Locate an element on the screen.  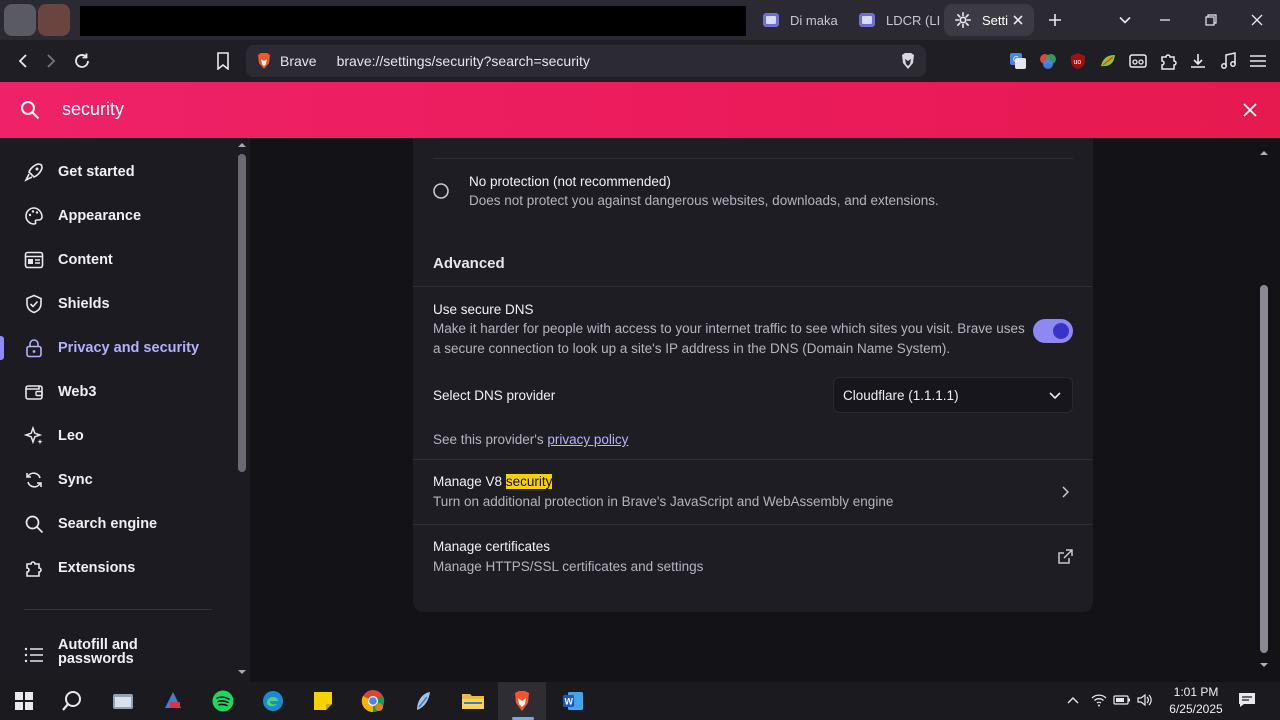
minimize-button is located at coordinates (1165, 20).